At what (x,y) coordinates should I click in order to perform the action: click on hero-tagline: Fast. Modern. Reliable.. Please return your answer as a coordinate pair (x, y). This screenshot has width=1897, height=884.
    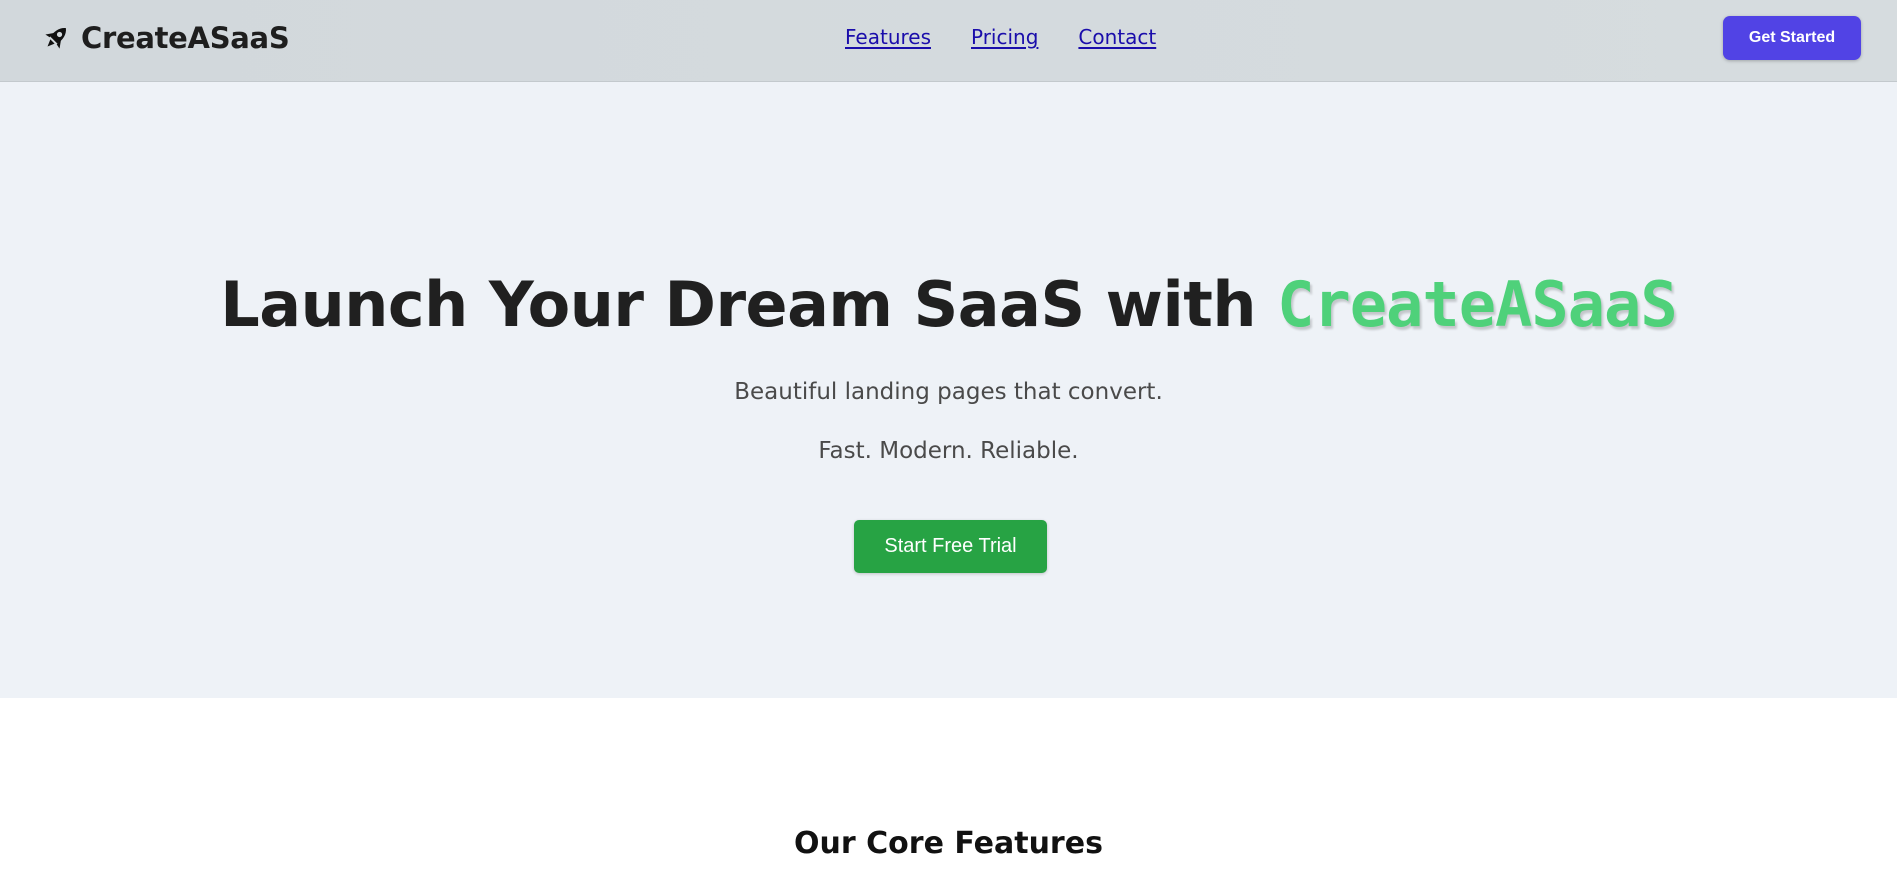
    Looking at the image, I should click on (948, 451).